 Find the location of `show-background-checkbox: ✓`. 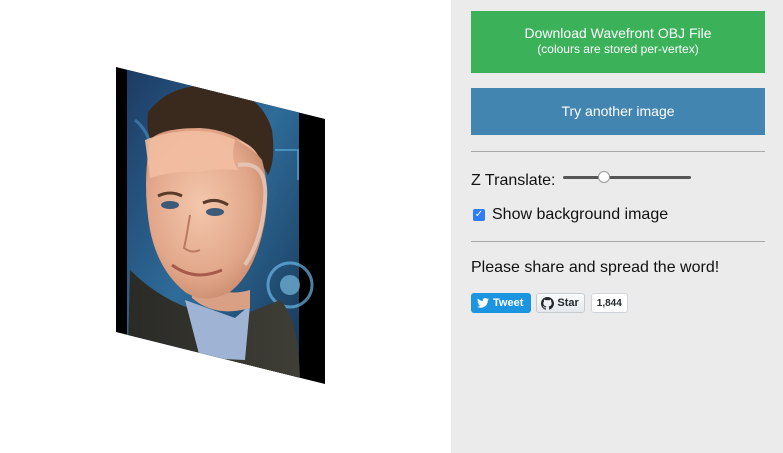

show-background-checkbox: ✓ is located at coordinates (479, 215).